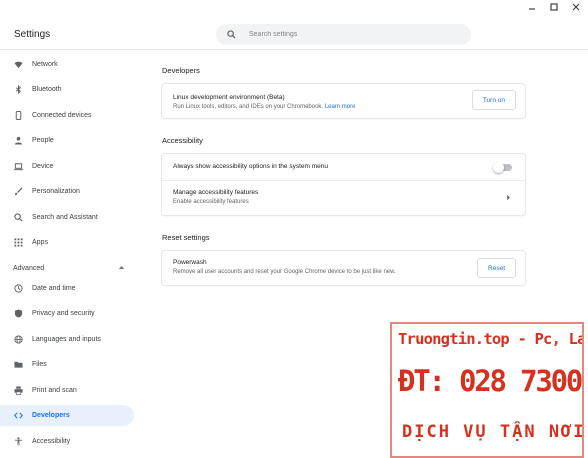 The image size is (588, 458). I want to click on sidebar-item-label: Apps, so click(40, 242).